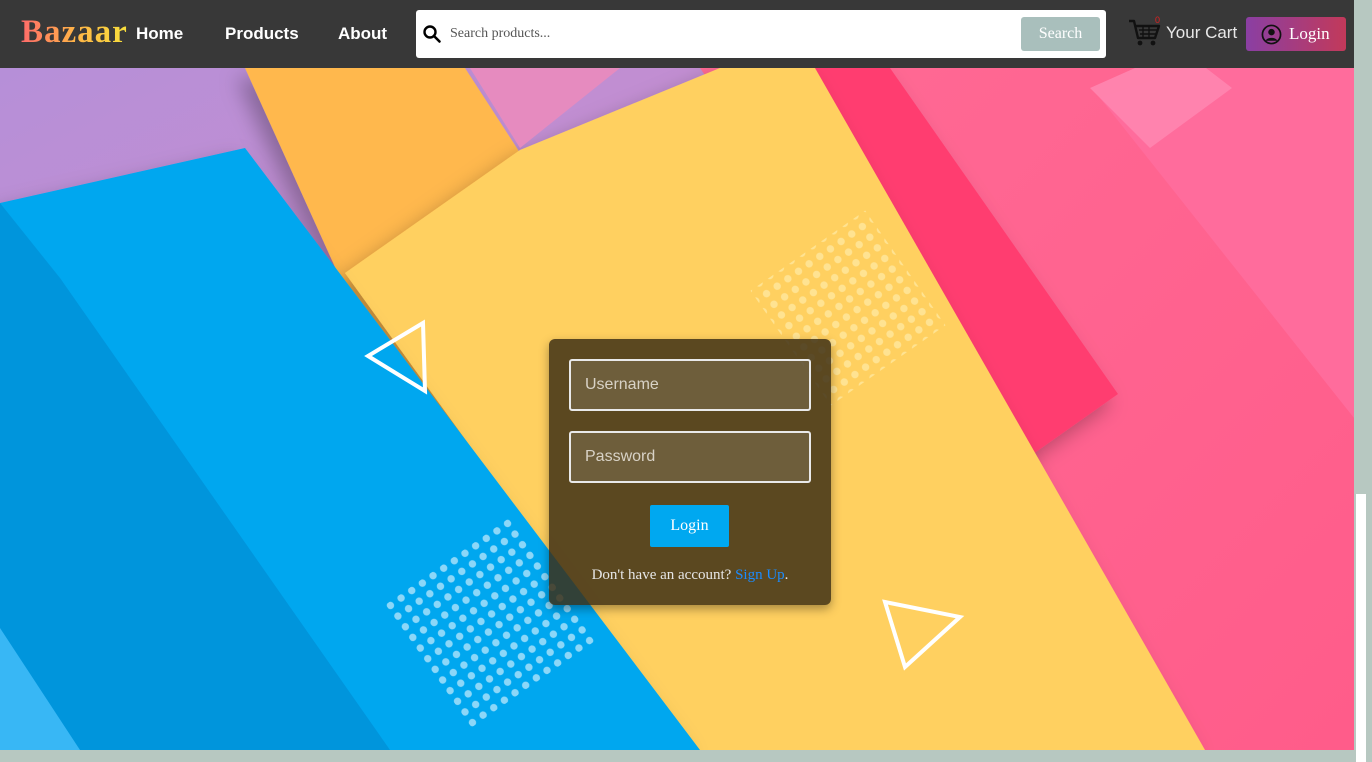  I want to click on cart-button: 0 Your Cart, so click(1183, 32).